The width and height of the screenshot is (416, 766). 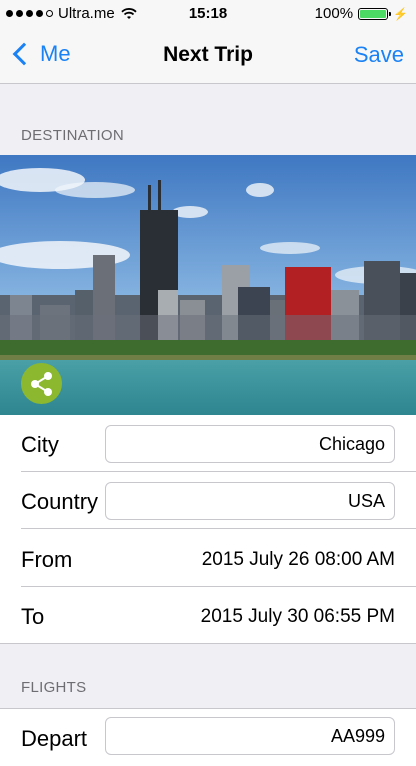 I want to click on battery-percentage: 100%, so click(x=334, y=13).